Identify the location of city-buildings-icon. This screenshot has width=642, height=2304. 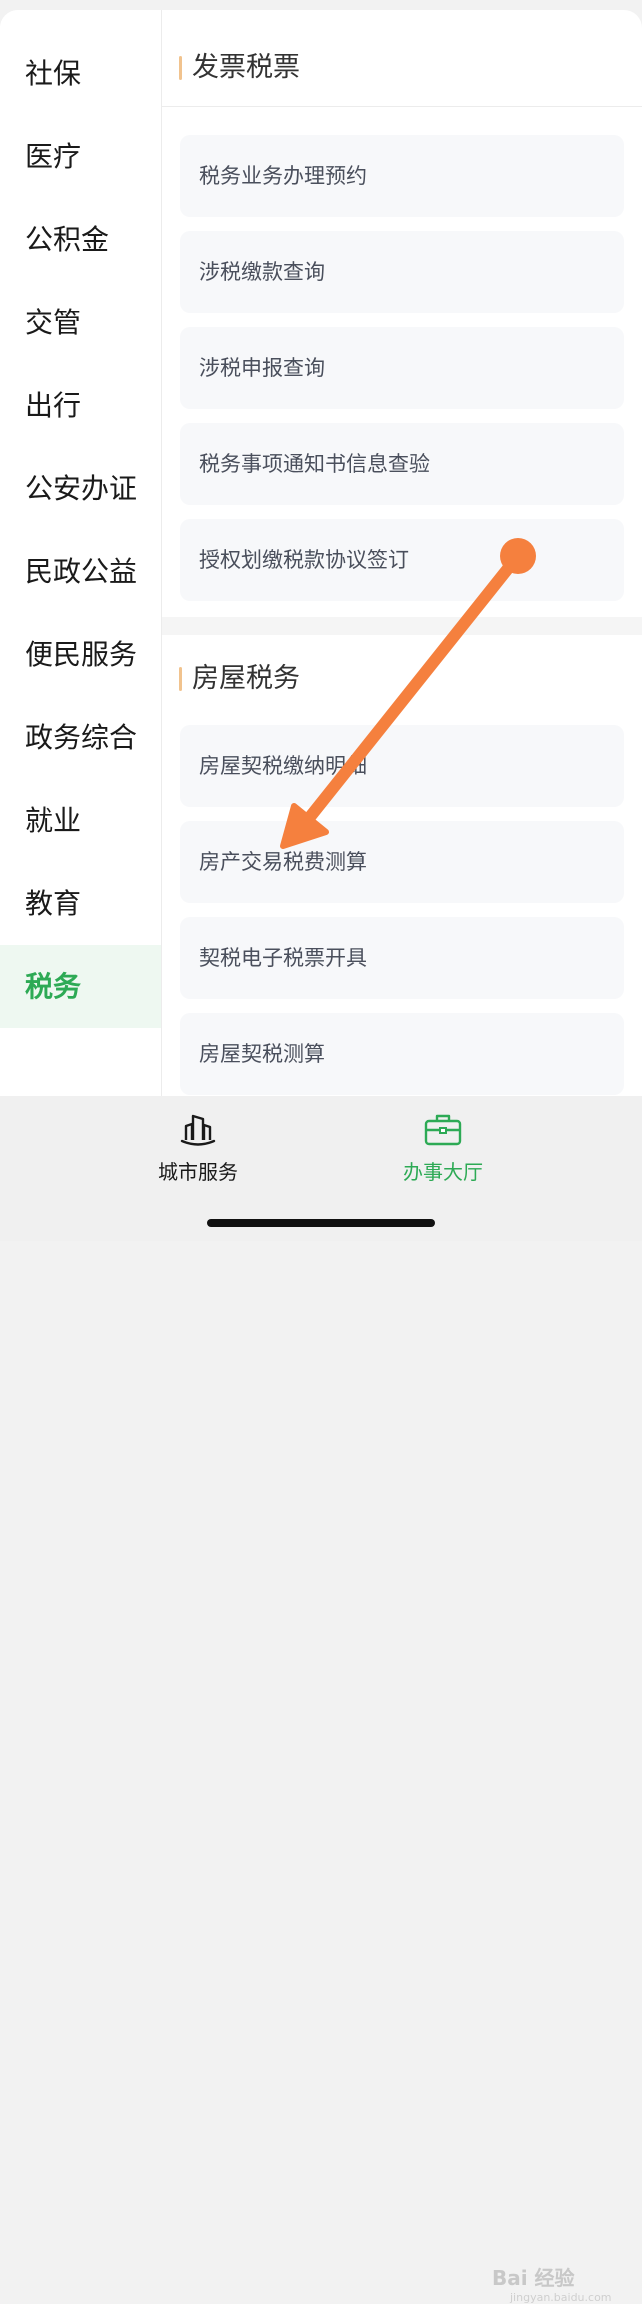
(198, 1130).